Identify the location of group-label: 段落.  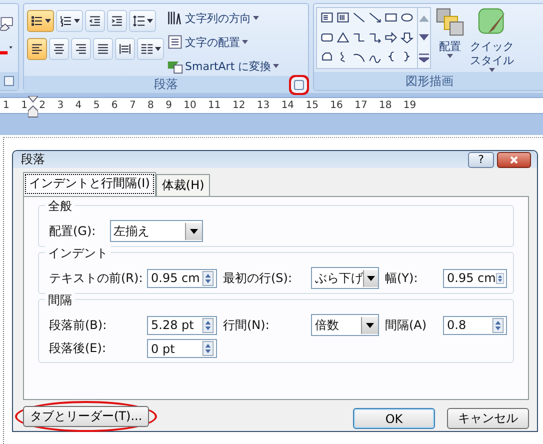
(166, 84).